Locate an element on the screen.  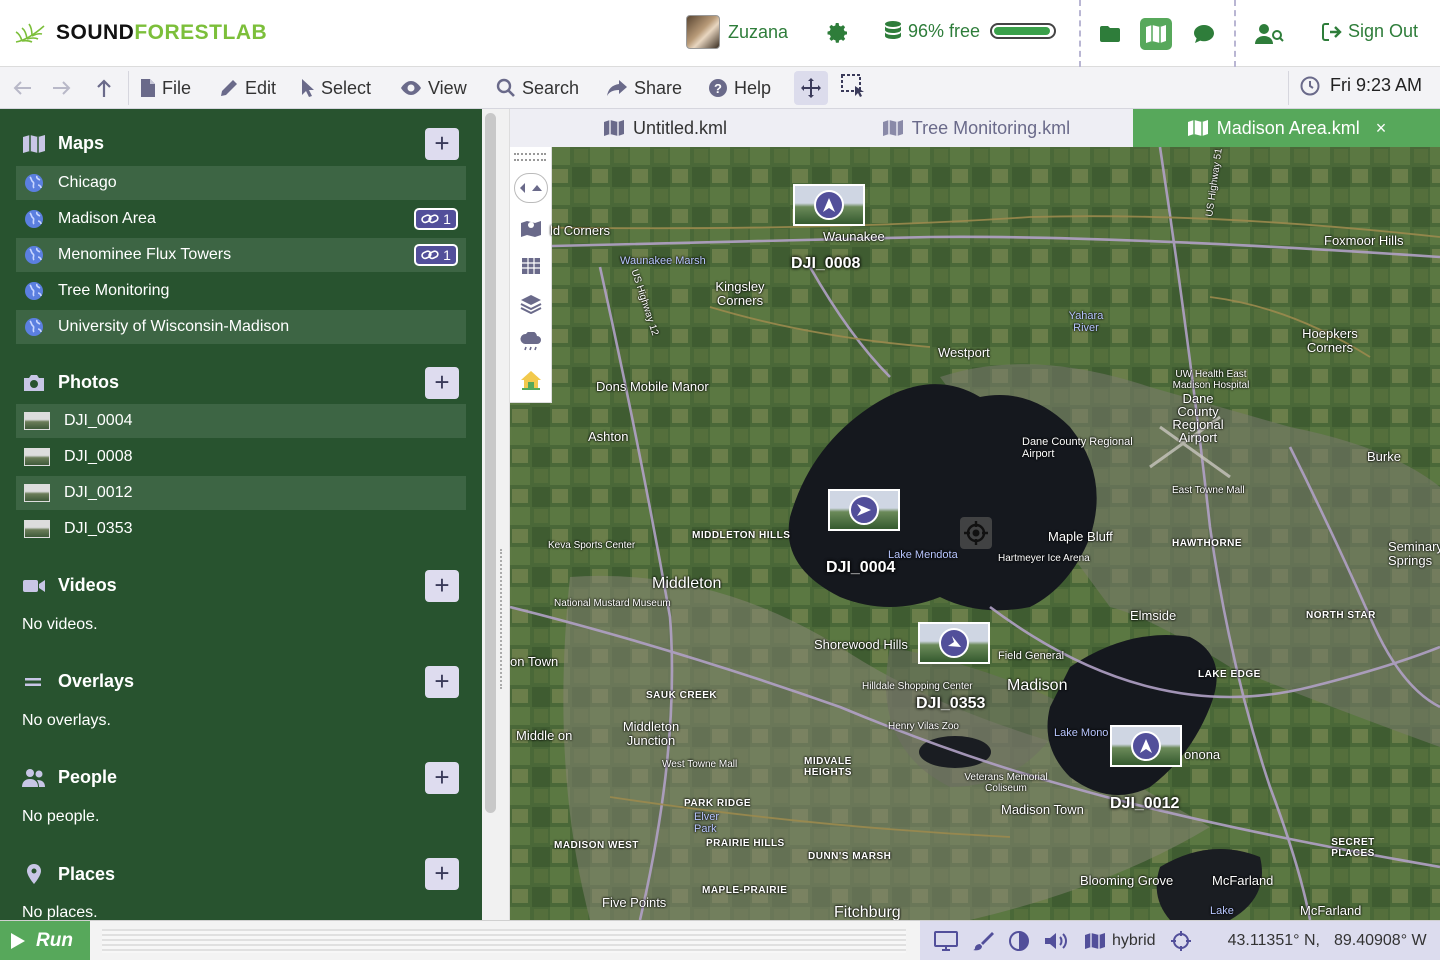
table-tool is located at coordinates (531, 266).